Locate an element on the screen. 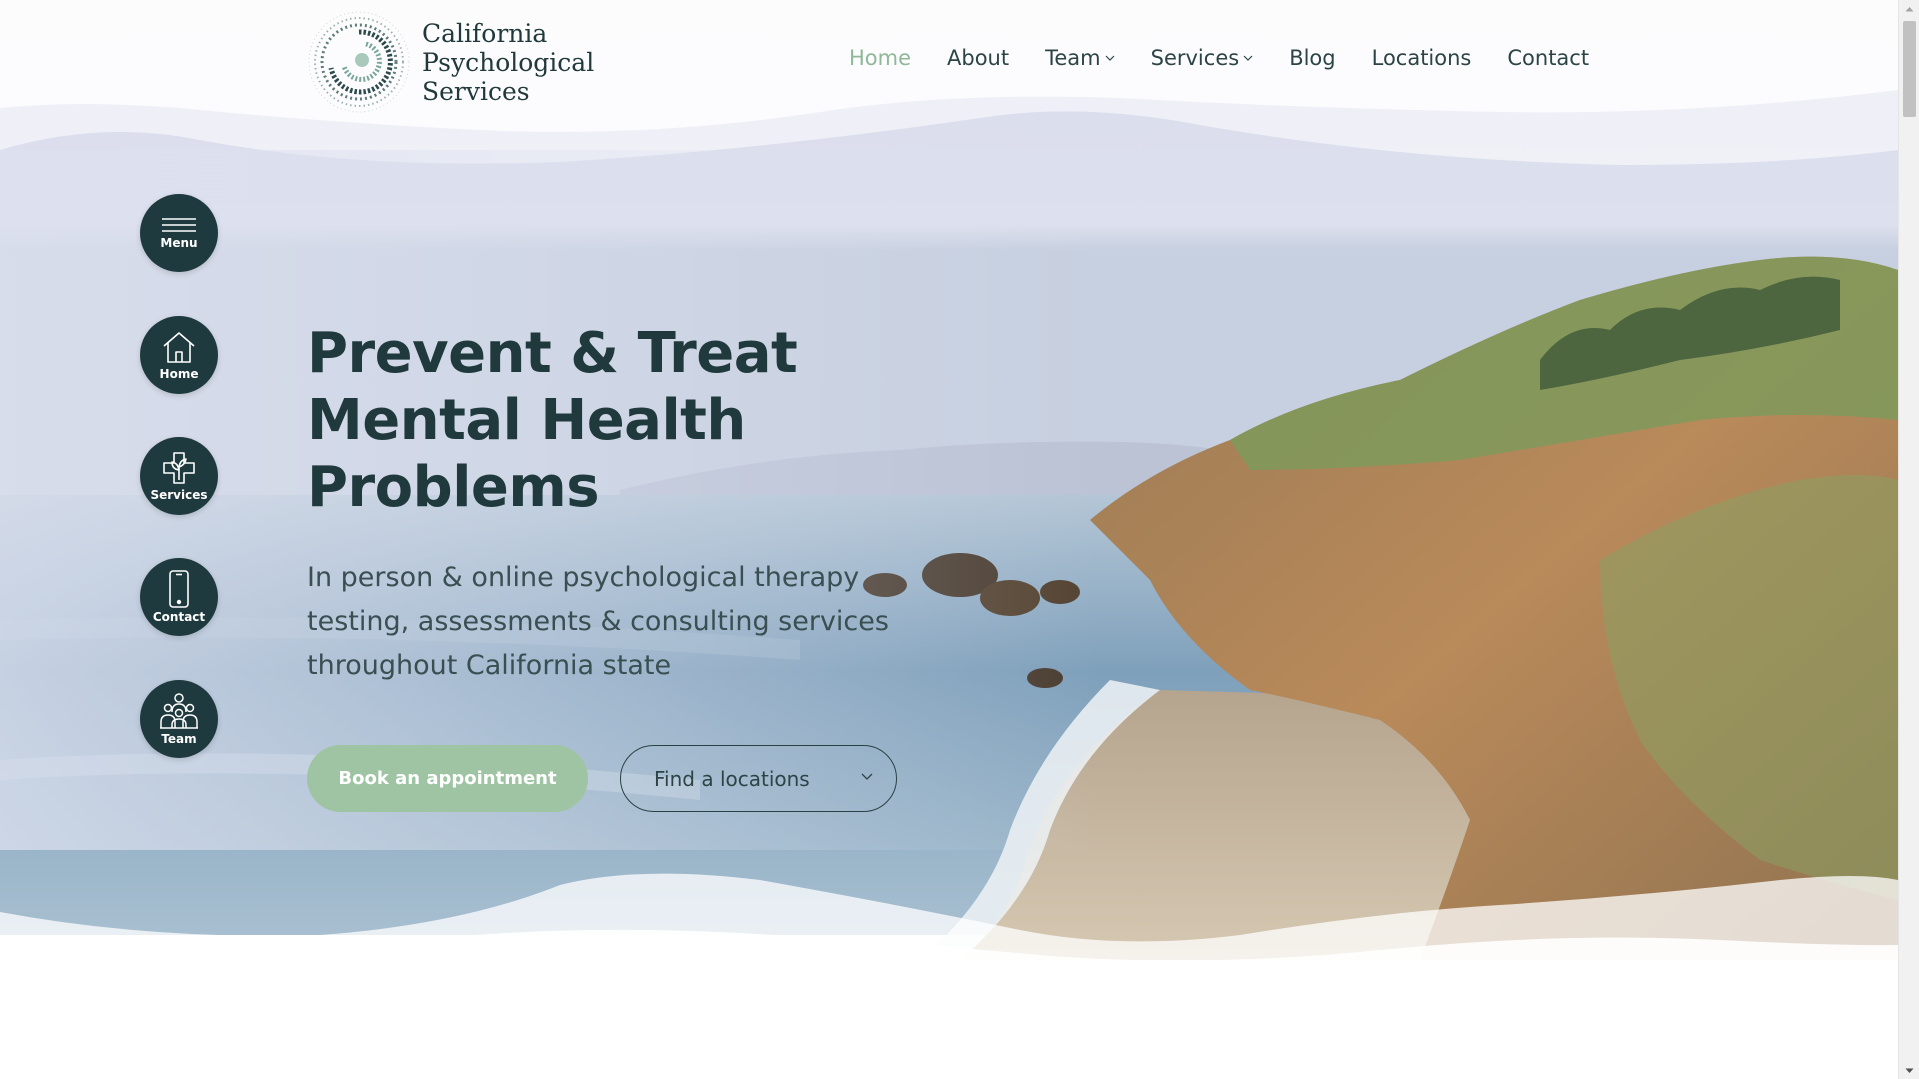 This screenshot has width=1919, height=1079. scroll-up-arrow-icon is located at coordinates (1909, 8).